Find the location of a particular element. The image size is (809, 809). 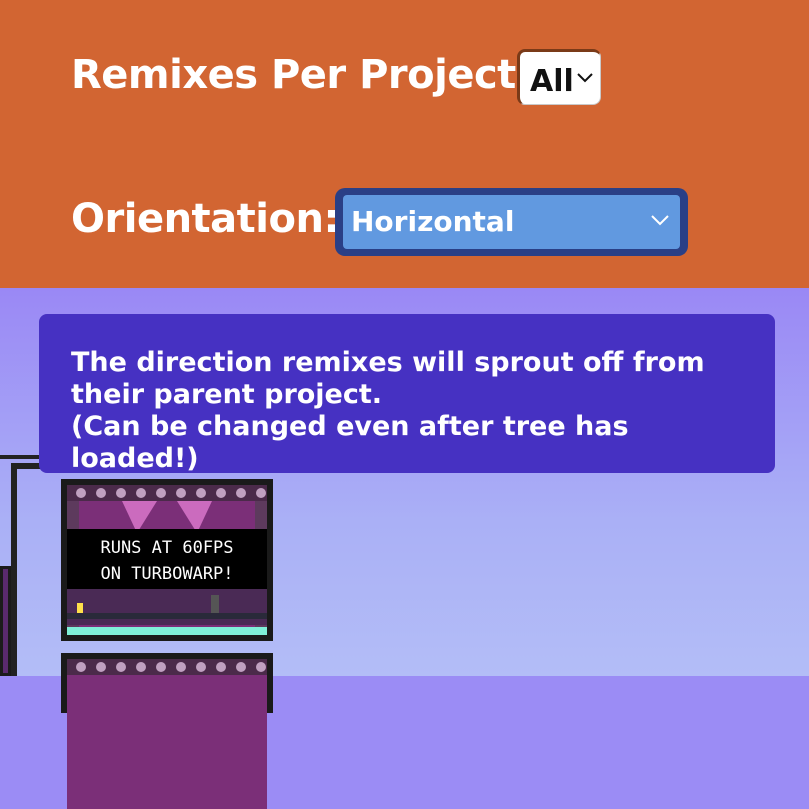

thumbnail-text: ON TURBOWARP! is located at coordinates (166, 574).